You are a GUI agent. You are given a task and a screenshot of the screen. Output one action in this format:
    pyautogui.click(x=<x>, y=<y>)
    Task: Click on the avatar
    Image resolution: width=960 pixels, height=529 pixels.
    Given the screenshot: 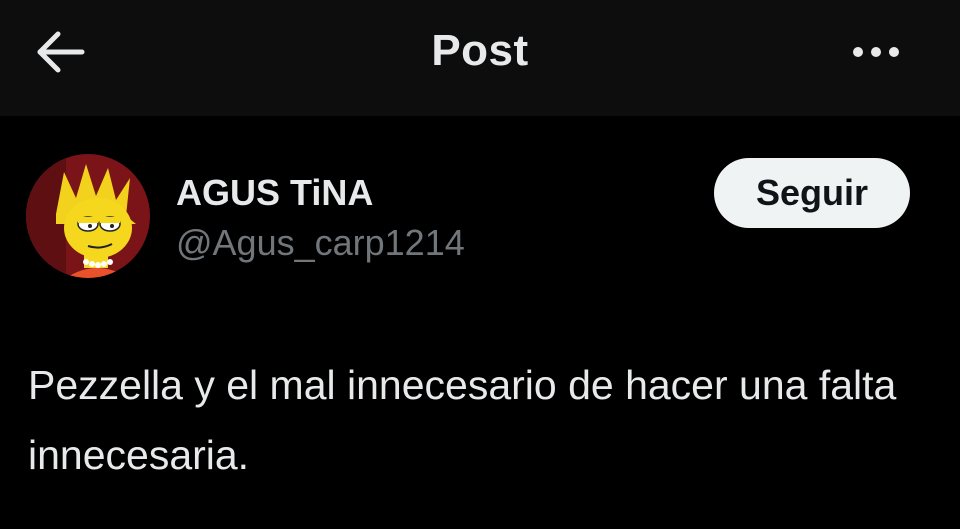 What is the action you would take?
    pyautogui.click(x=88, y=216)
    